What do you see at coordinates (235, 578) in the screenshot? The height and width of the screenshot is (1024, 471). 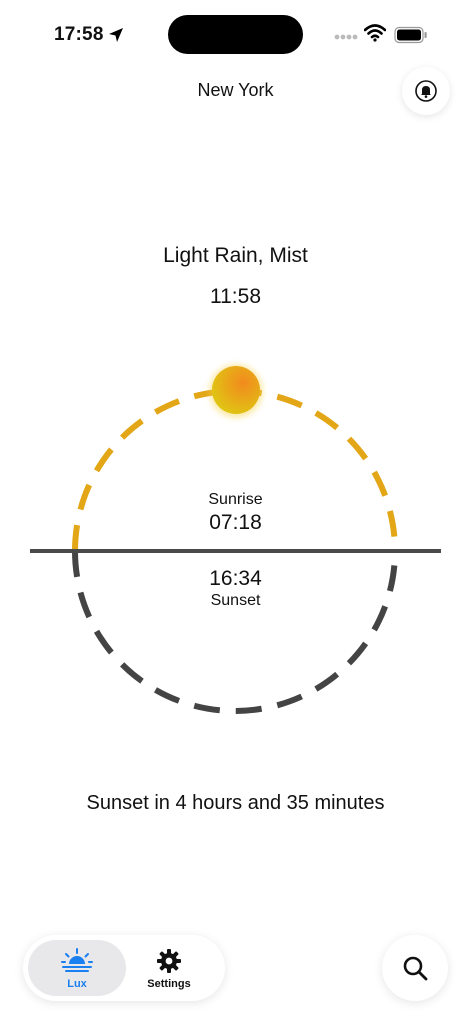 I see `sunset-time: 16:34` at bounding box center [235, 578].